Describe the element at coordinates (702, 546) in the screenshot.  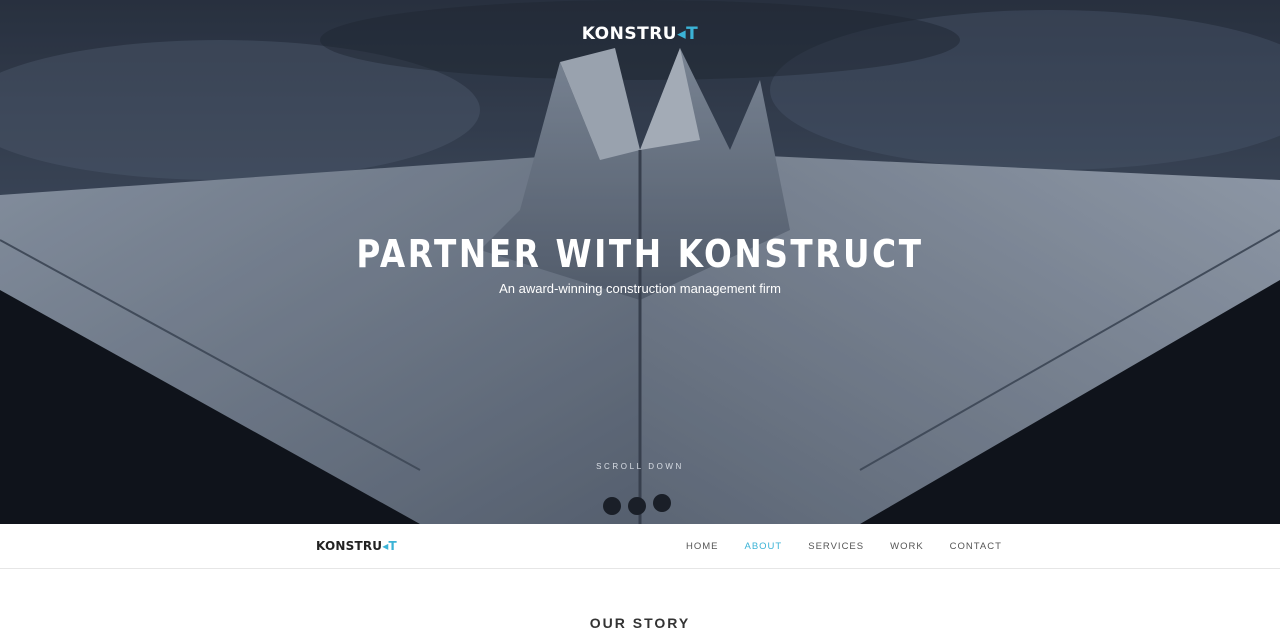
I see `nav-link-home: HOME` at that location.